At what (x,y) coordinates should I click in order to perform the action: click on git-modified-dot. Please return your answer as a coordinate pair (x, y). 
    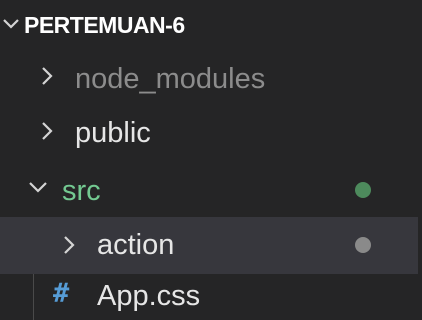
    Looking at the image, I should click on (363, 190).